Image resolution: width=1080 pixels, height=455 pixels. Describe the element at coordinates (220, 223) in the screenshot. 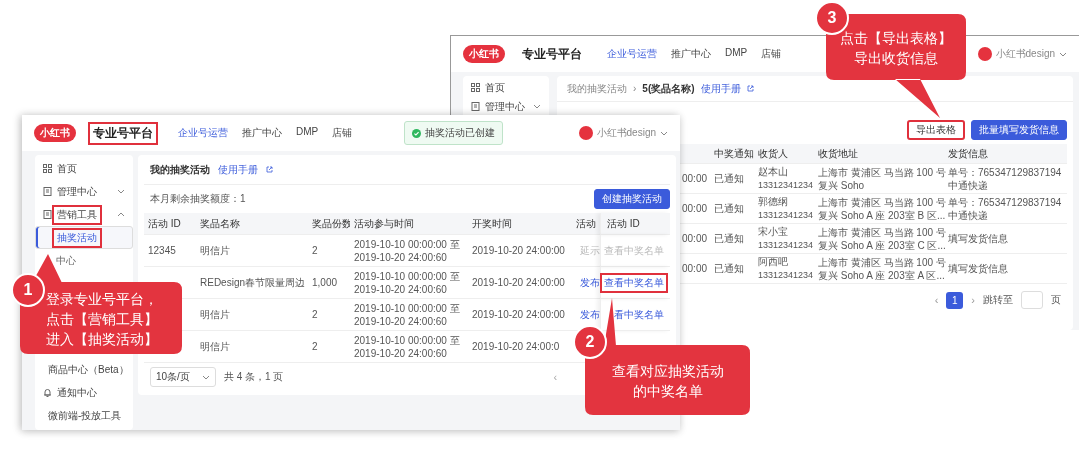

I see `column-header: 奖品名称` at that location.